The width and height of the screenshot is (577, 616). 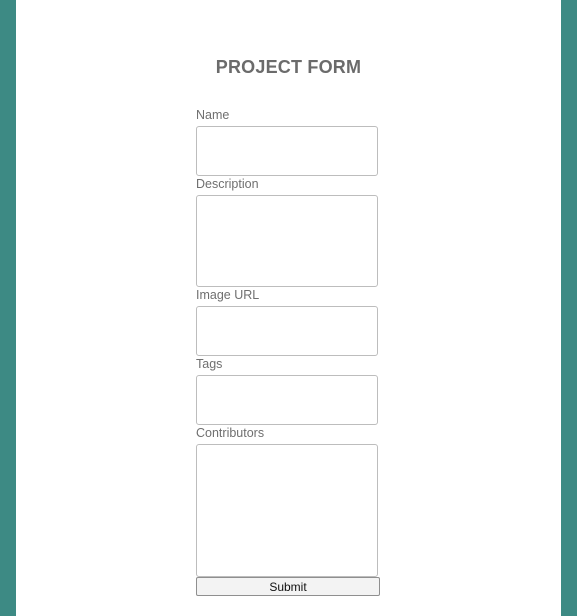 I want to click on submit-button: Submit, so click(x=288, y=586).